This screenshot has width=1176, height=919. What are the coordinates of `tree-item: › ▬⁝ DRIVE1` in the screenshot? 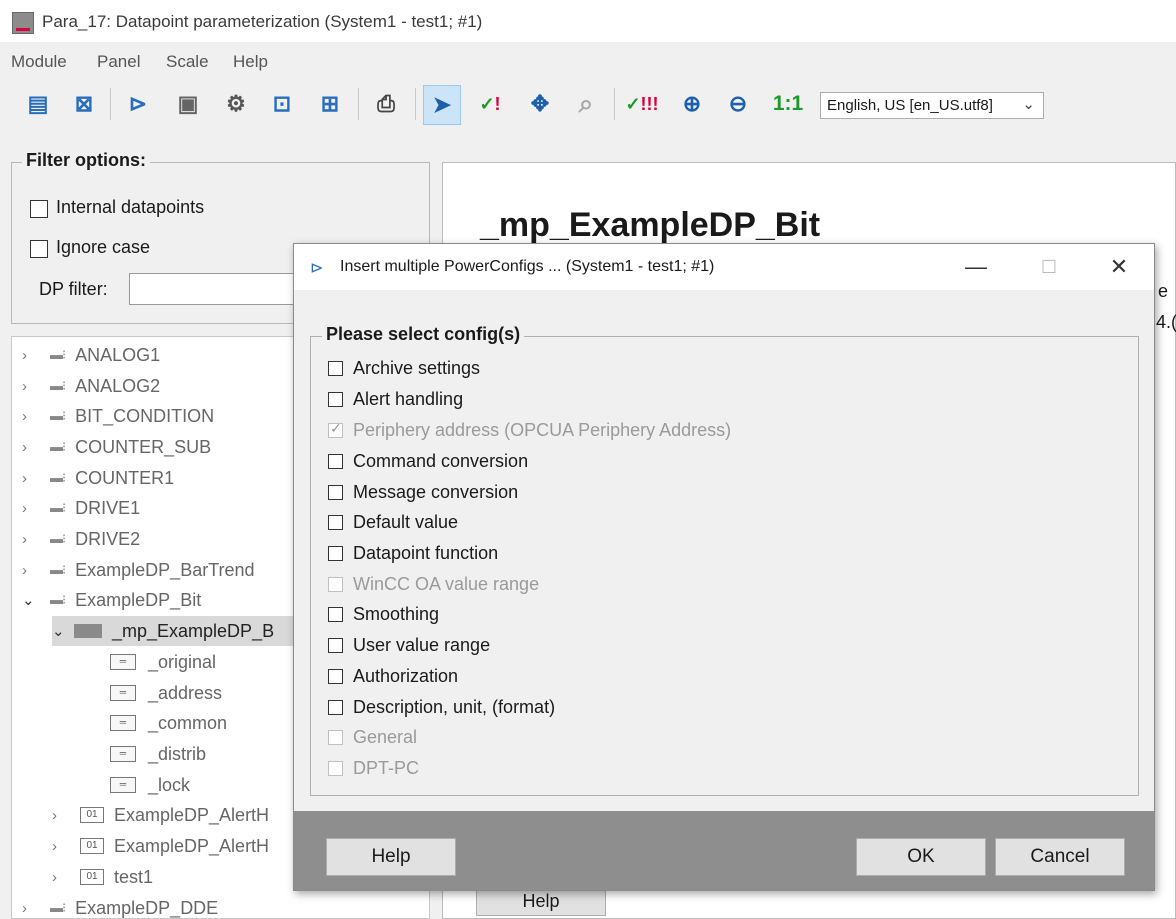 It's located at (81, 508).